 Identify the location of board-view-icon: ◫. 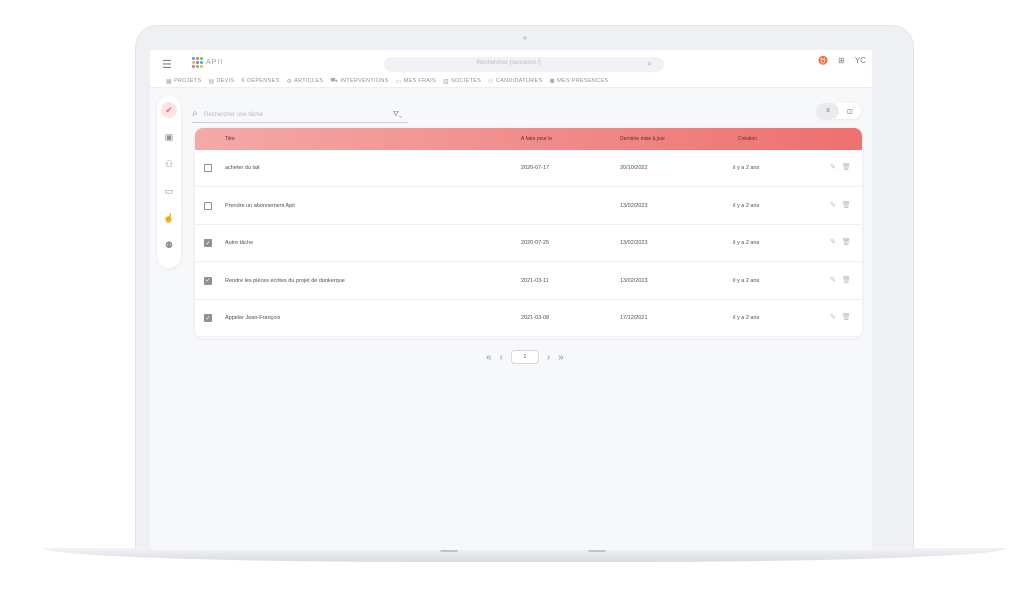
(850, 111).